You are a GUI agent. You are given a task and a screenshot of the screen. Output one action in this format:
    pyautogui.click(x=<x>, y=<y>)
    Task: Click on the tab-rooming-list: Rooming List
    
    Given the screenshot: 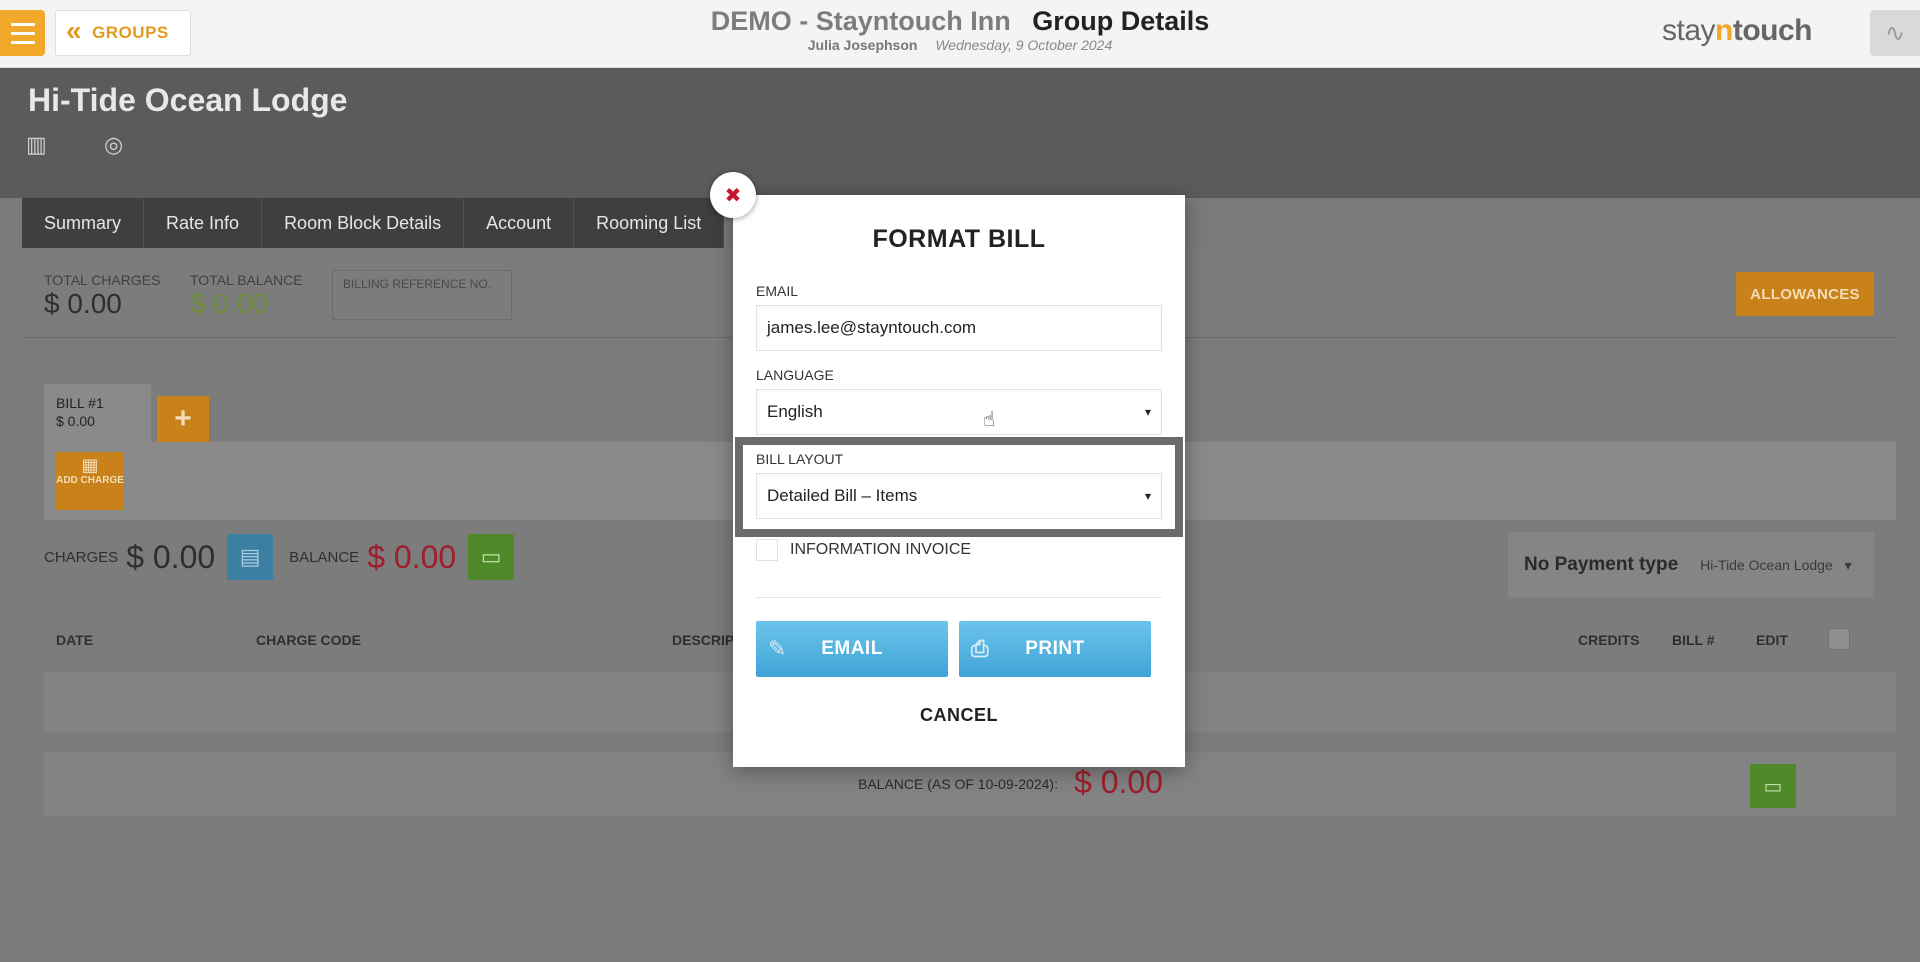 What is the action you would take?
    pyautogui.click(x=649, y=223)
    